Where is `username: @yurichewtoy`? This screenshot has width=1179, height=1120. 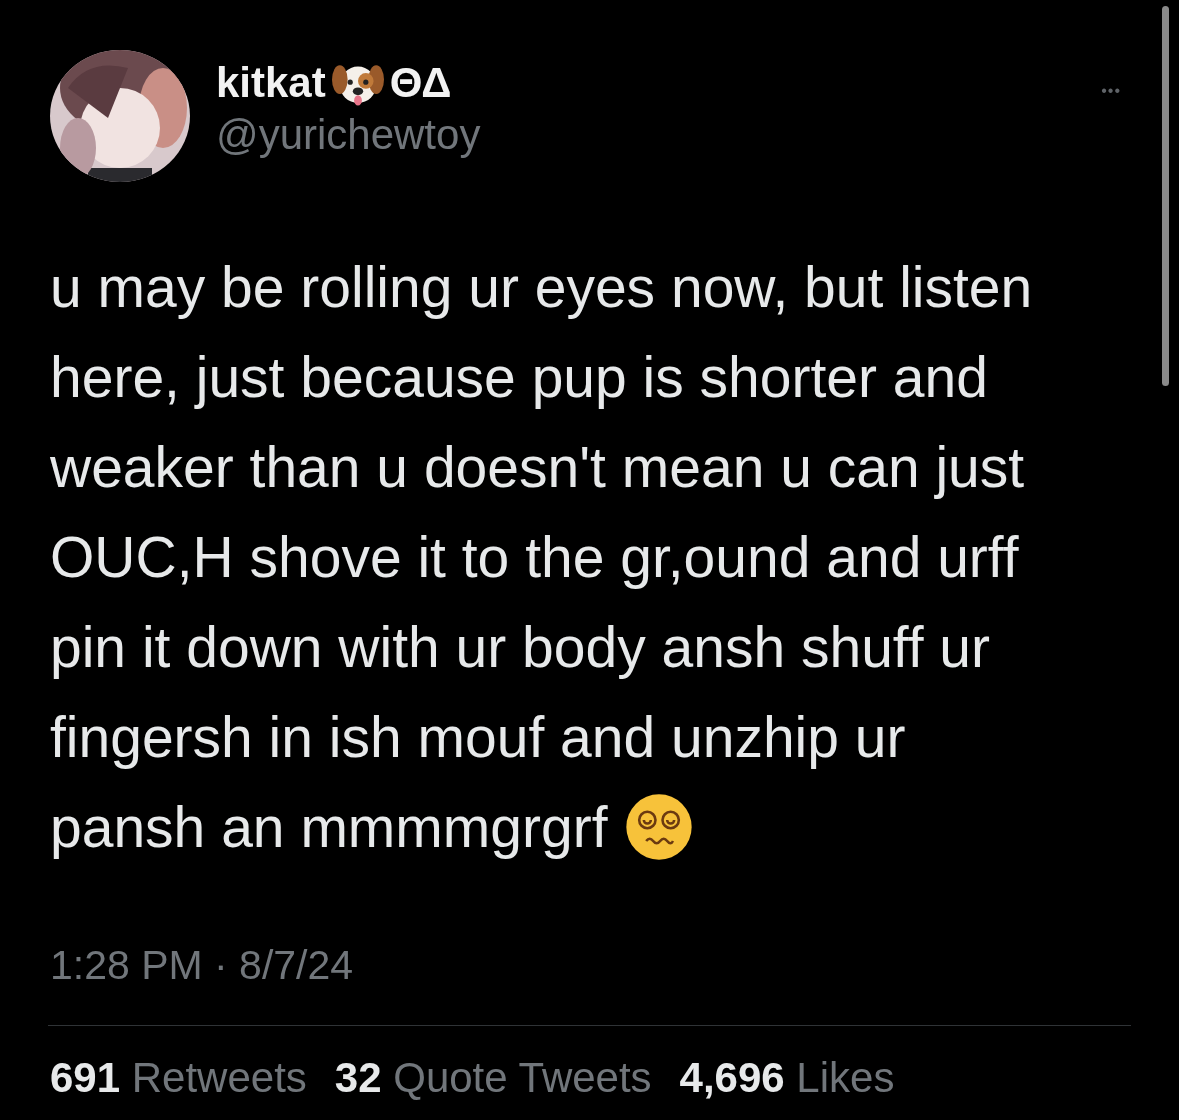
username: @yurichewtoy is located at coordinates (647, 135).